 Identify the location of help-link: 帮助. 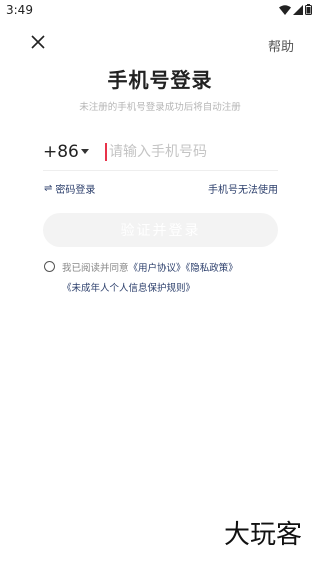
(281, 45).